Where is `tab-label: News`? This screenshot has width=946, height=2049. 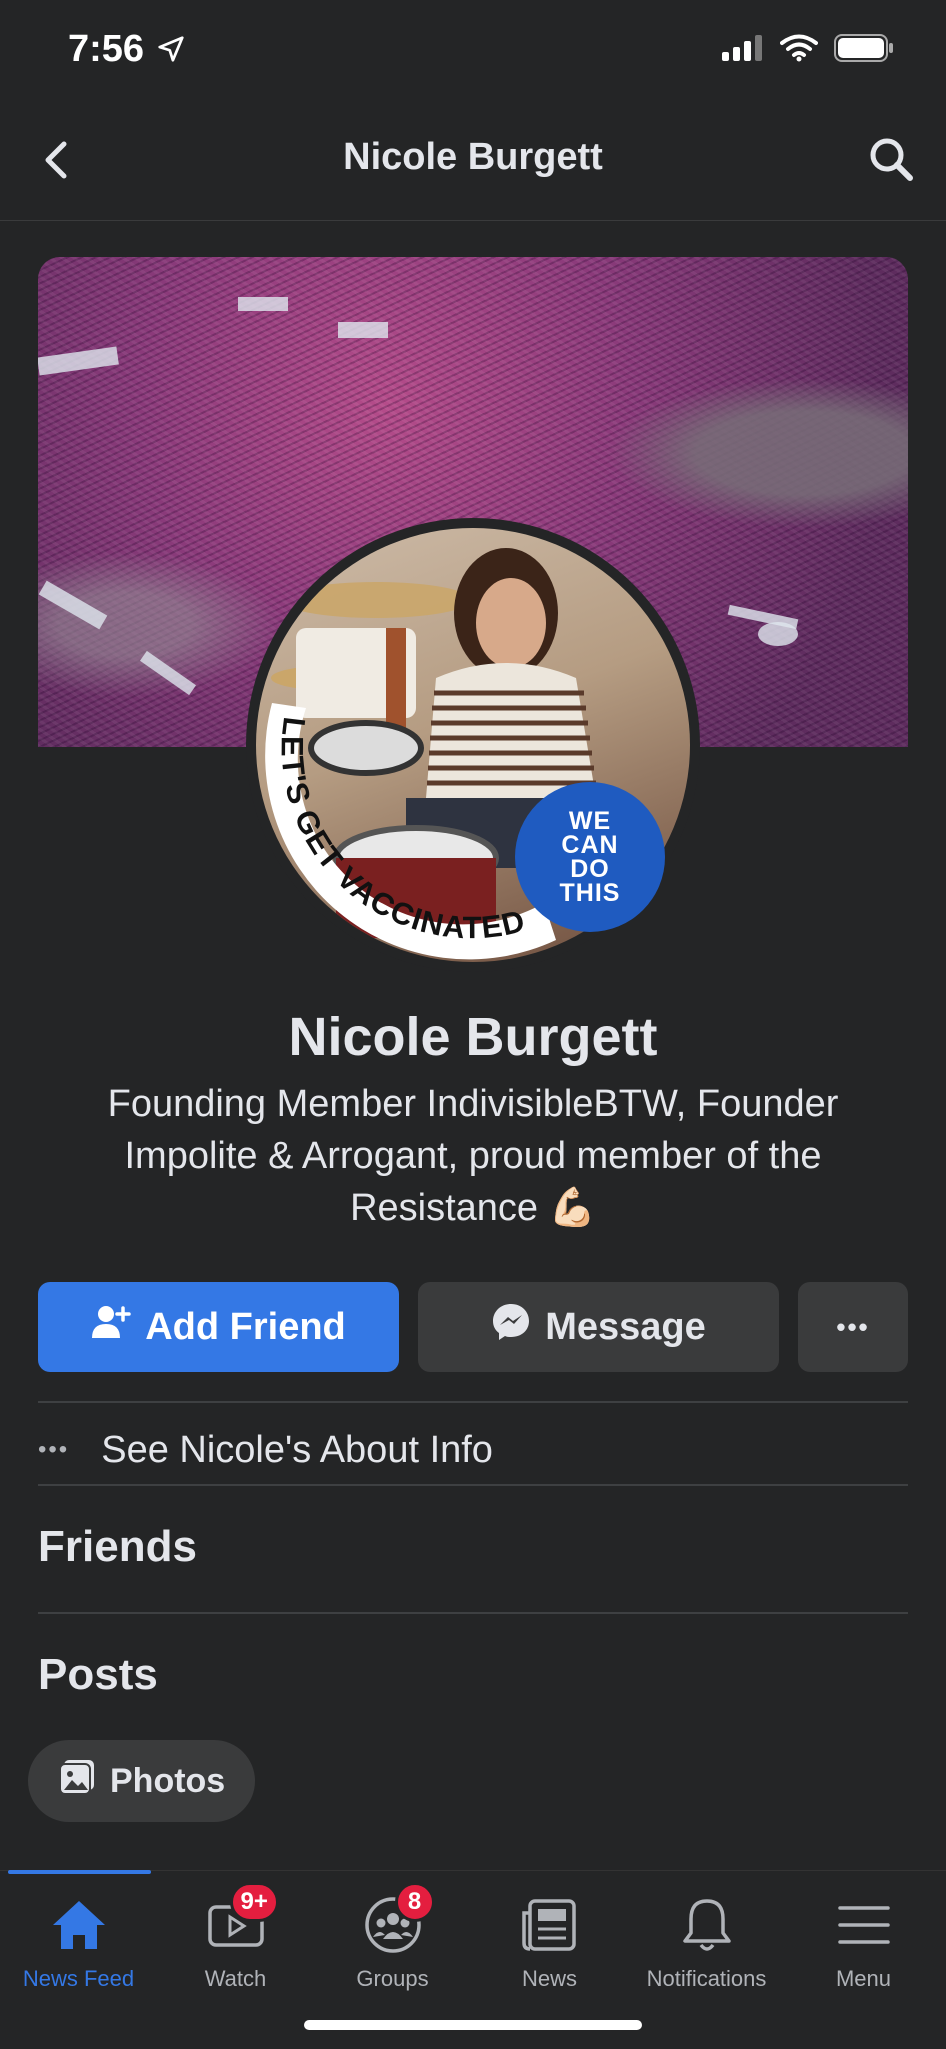
tab-label: News is located at coordinates (549, 1978).